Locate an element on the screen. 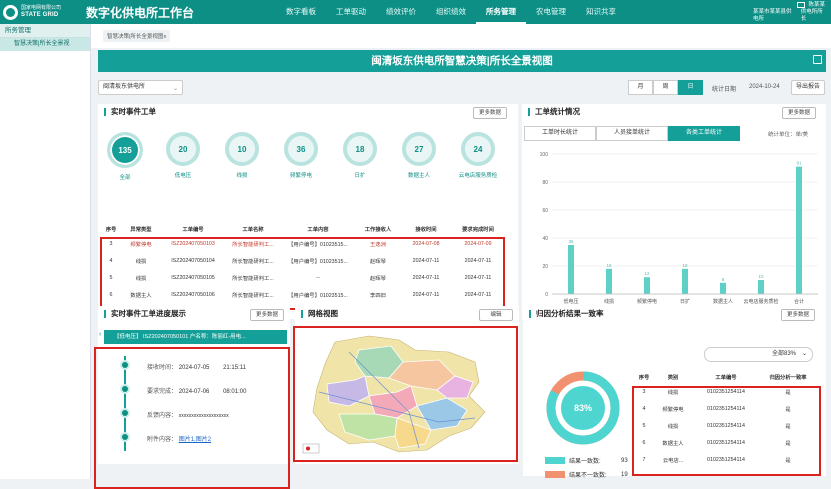  user-name: 陈某某 is located at coordinates (816, 4).